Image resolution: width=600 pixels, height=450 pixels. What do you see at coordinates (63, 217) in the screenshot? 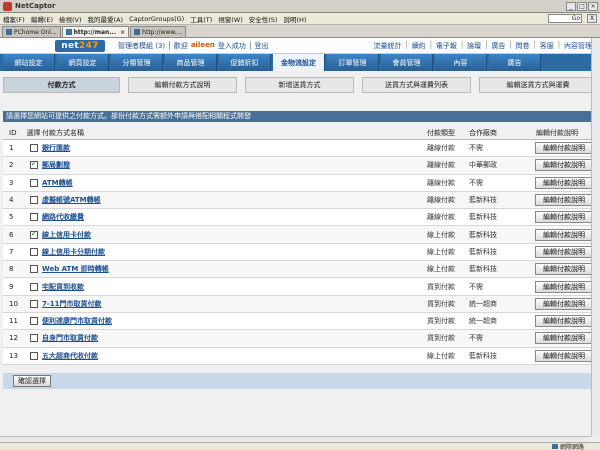
I see `payment-method-link: 網路代收繳費` at bounding box center [63, 217].